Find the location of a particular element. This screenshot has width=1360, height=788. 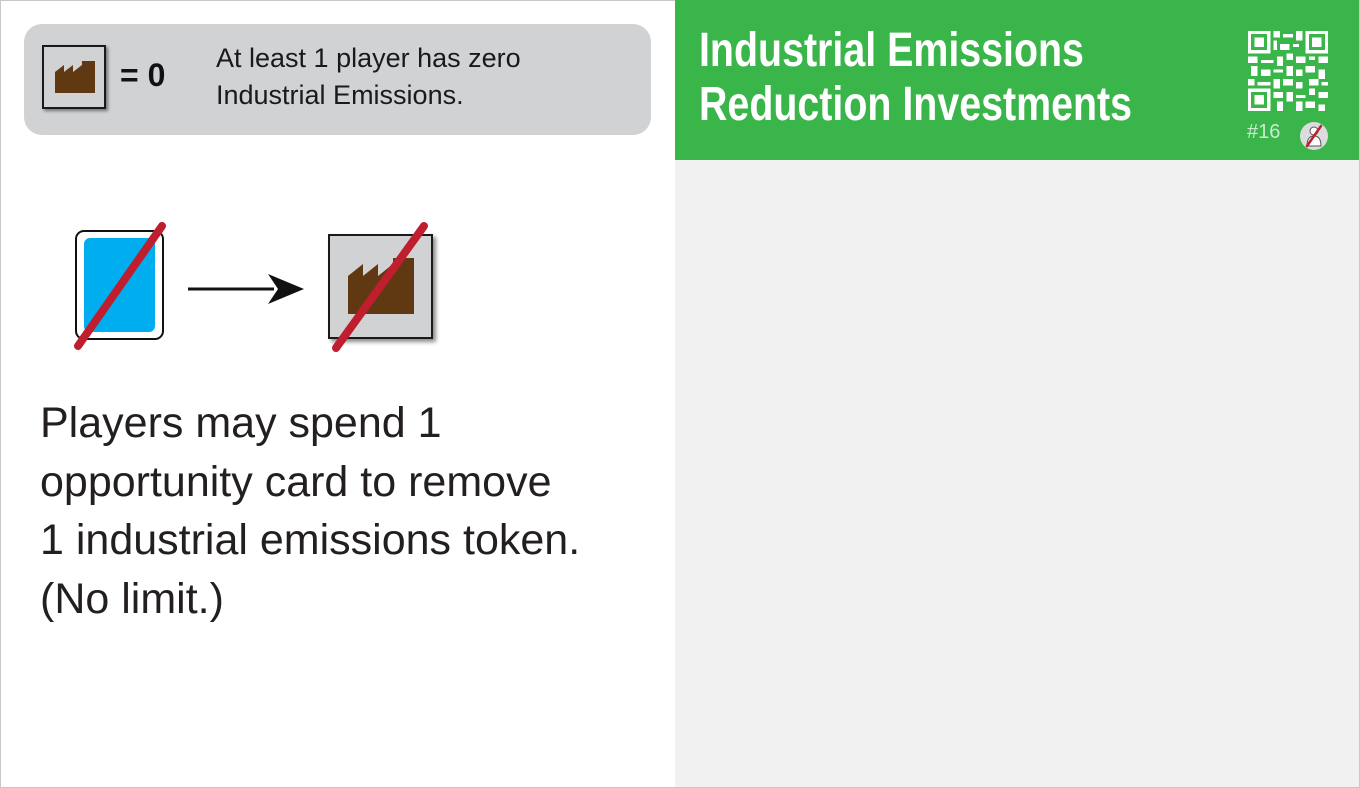

effect-text-line-3: 1 industrial emissions token. is located at coordinates (310, 540).